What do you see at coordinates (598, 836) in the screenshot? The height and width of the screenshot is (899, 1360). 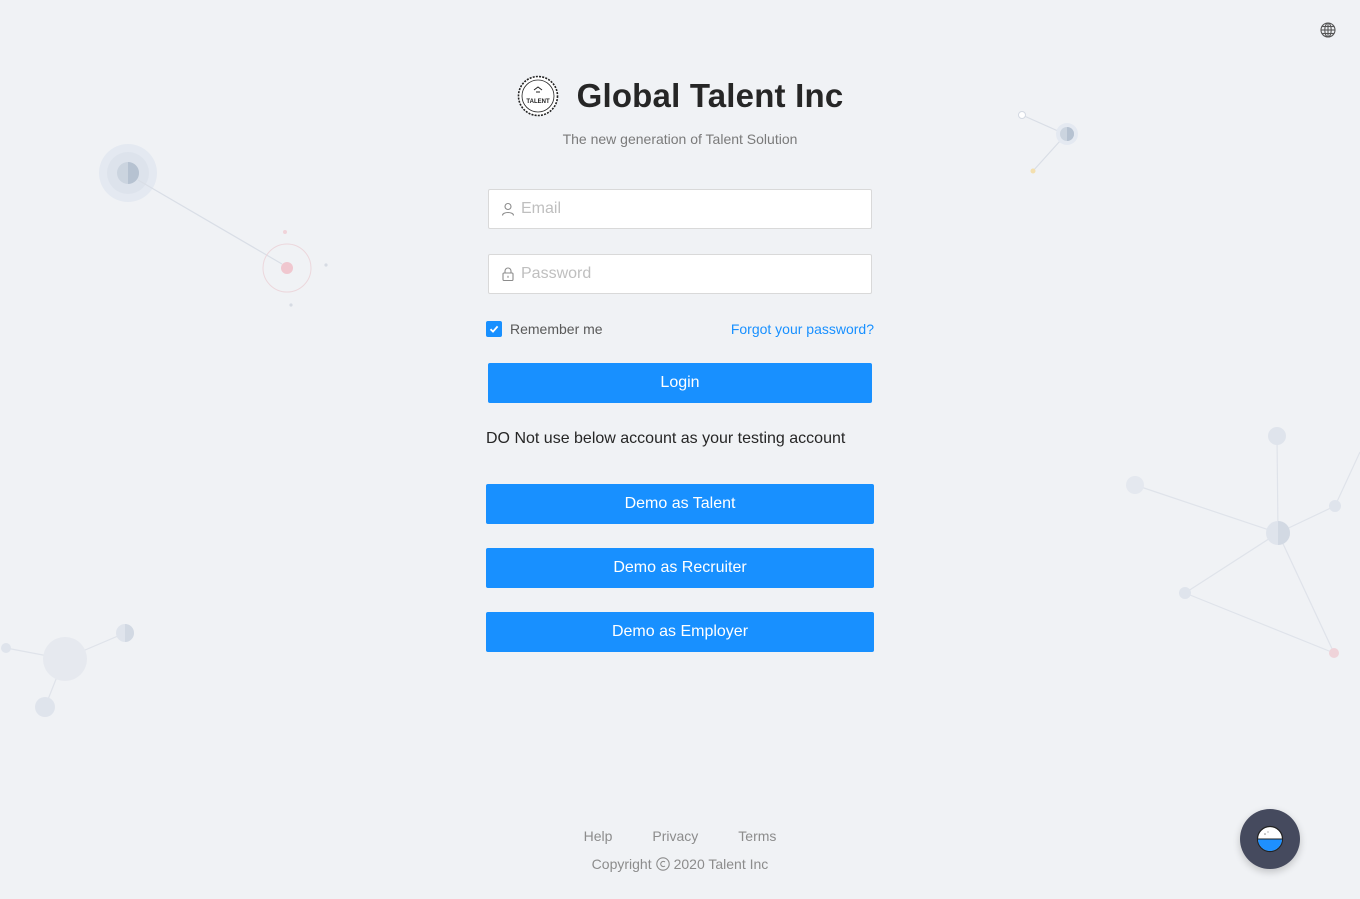 I see `footer-help-link: Help` at bounding box center [598, 836].